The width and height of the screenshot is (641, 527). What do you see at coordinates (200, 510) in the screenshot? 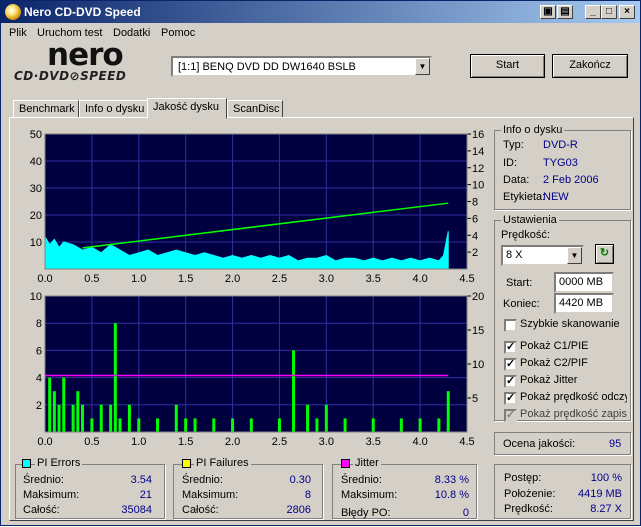
I see `pi-failures-total-label: Całość:` at bounding box center [200, 510].